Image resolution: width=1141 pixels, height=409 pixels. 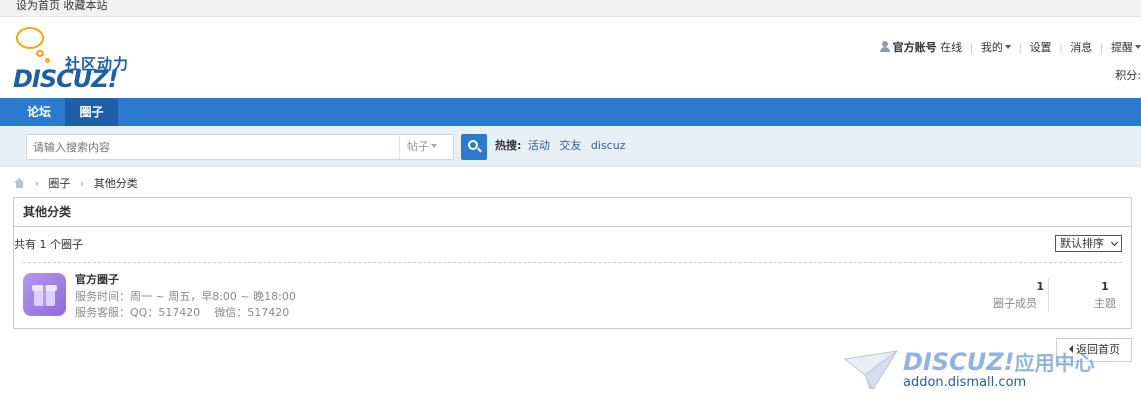 What do you see at coordinates (213, 147) in the screenshot?
I see `search-input` at bounding box center [213, 147].